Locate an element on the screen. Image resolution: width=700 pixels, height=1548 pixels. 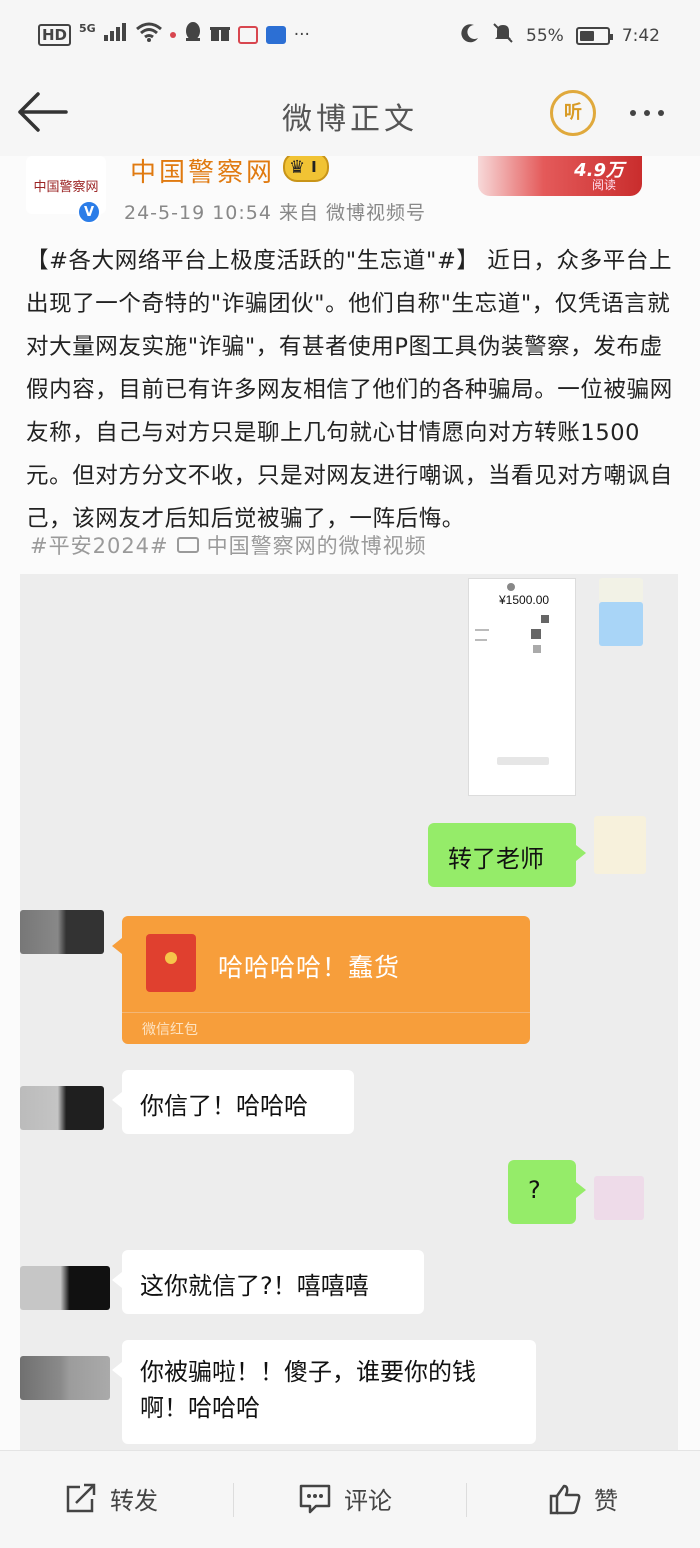
payment-amount: ¥1500.00 is located at coordinates (524, 600).